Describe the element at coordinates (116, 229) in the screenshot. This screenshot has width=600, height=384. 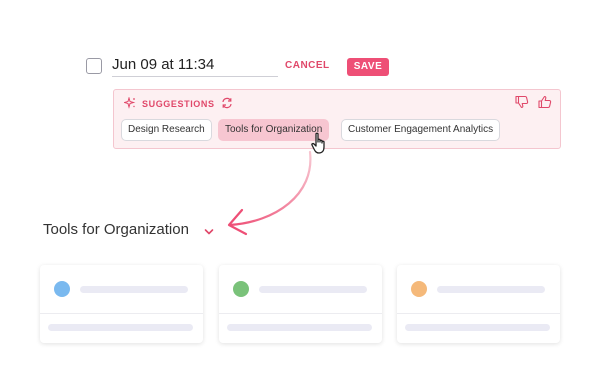
I see `section-title: Tools for Organization` at that location.